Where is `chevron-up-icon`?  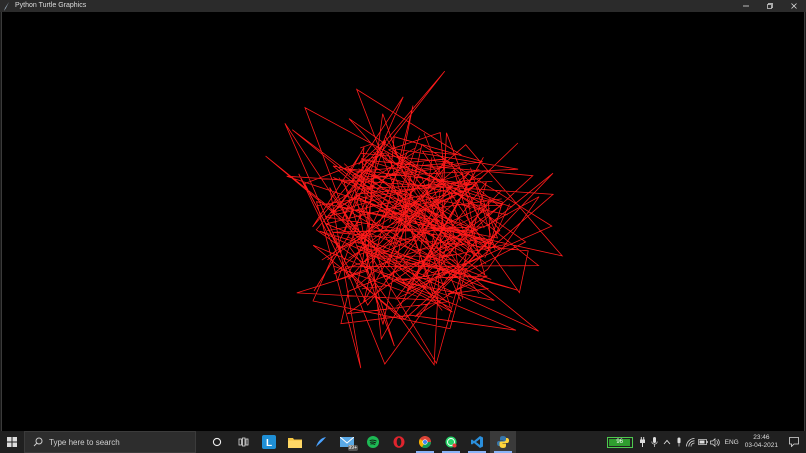
chevron-up-icon is located at coordinates (666, 442).